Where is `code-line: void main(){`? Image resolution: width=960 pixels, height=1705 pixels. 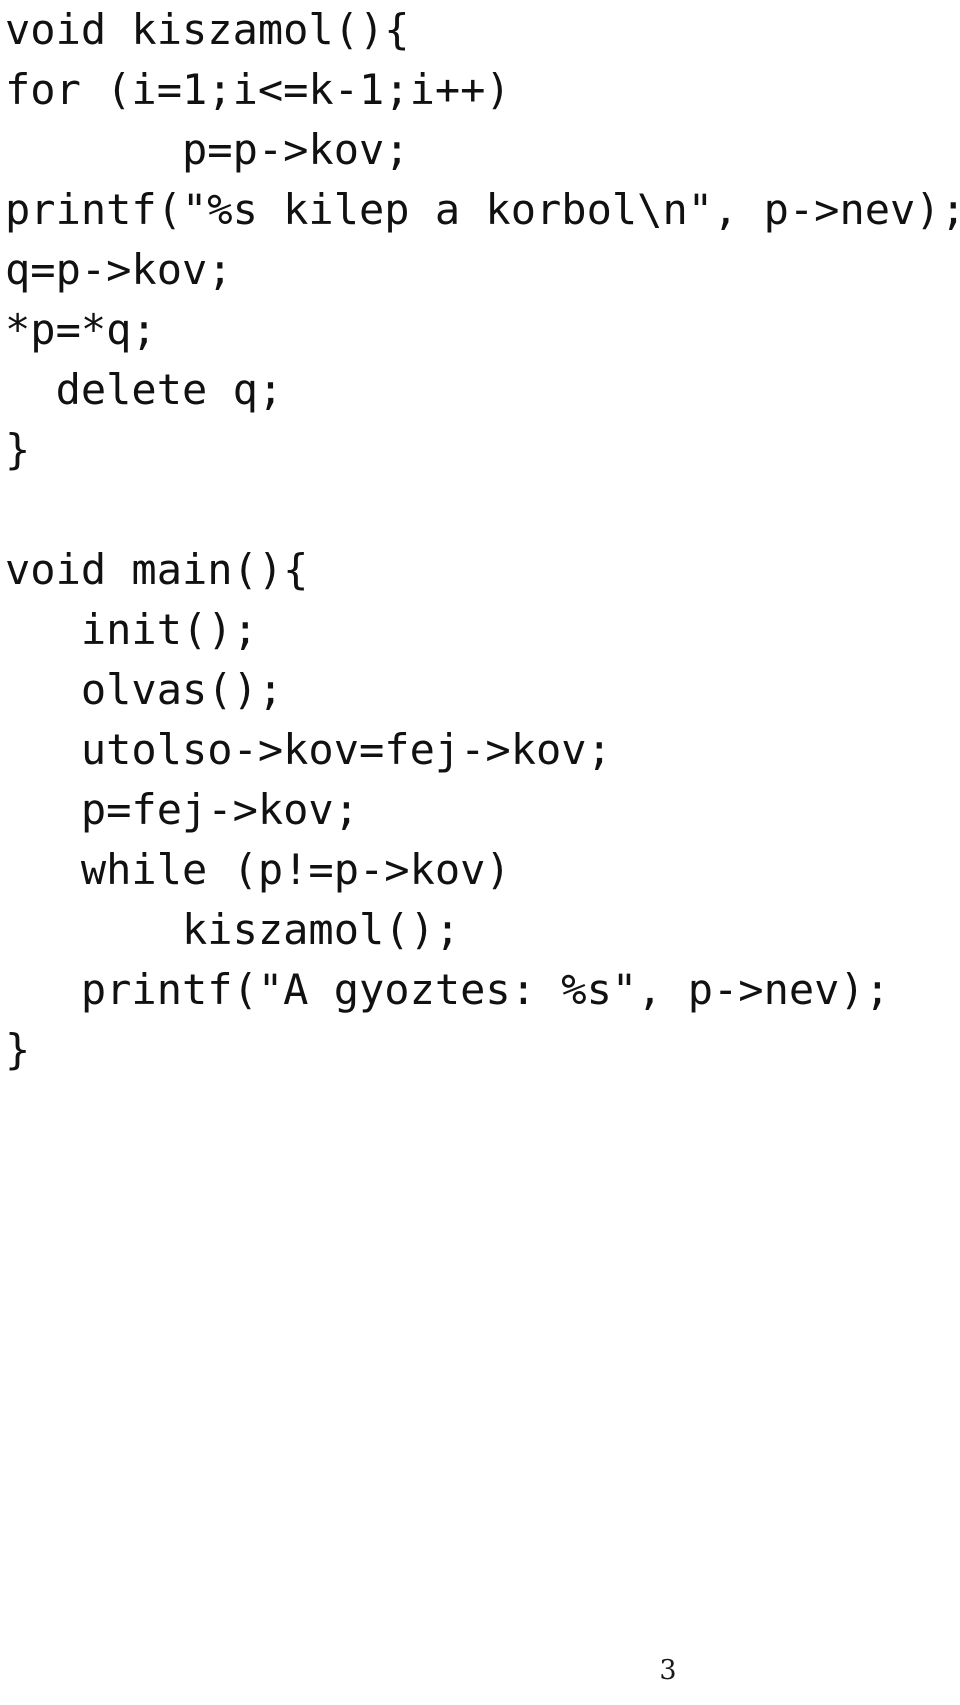
code-line: void main(){ is located at coordinates (157, 569).